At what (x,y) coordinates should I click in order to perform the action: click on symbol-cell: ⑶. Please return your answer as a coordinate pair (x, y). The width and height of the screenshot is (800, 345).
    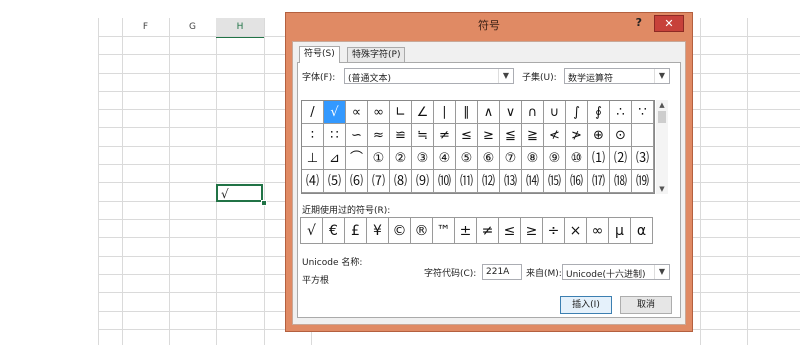
    Looking at the image, I should click on (643, 158).